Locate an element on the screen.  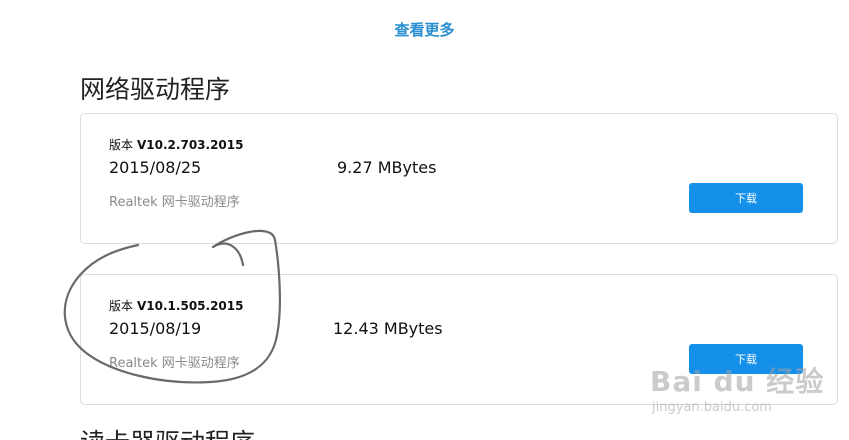
next-section-title: 读卡器驱动程序 is located at coordinates (167, 434).